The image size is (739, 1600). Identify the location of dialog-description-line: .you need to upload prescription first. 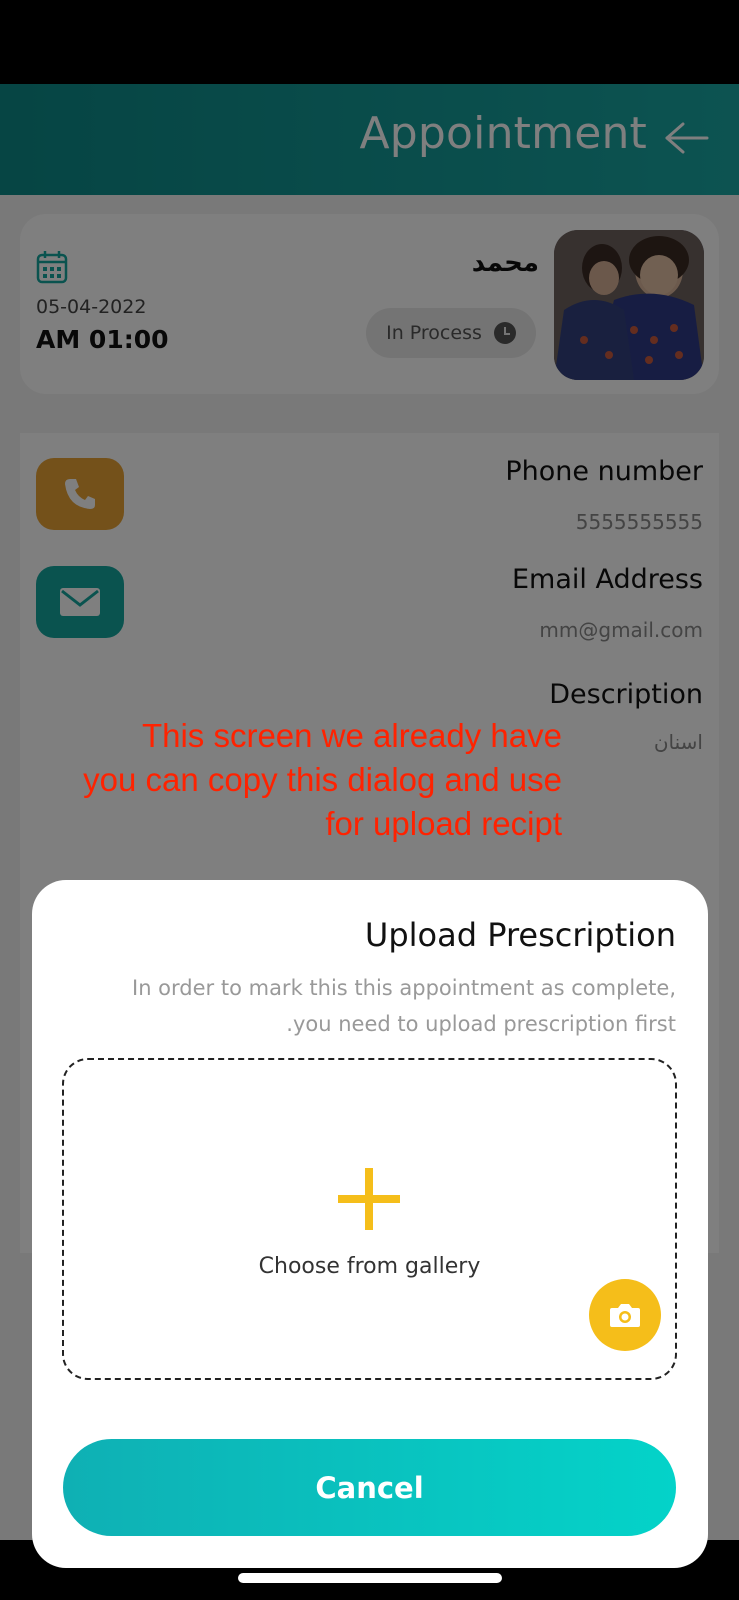
(481, 1024).